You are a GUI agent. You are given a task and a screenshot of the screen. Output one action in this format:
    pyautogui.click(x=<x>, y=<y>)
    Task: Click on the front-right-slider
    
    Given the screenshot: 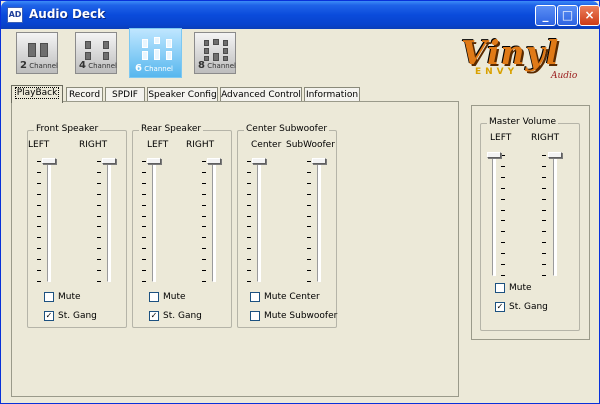 What is the action you would take?
    pyautogui.click(x=109, y=220)
    